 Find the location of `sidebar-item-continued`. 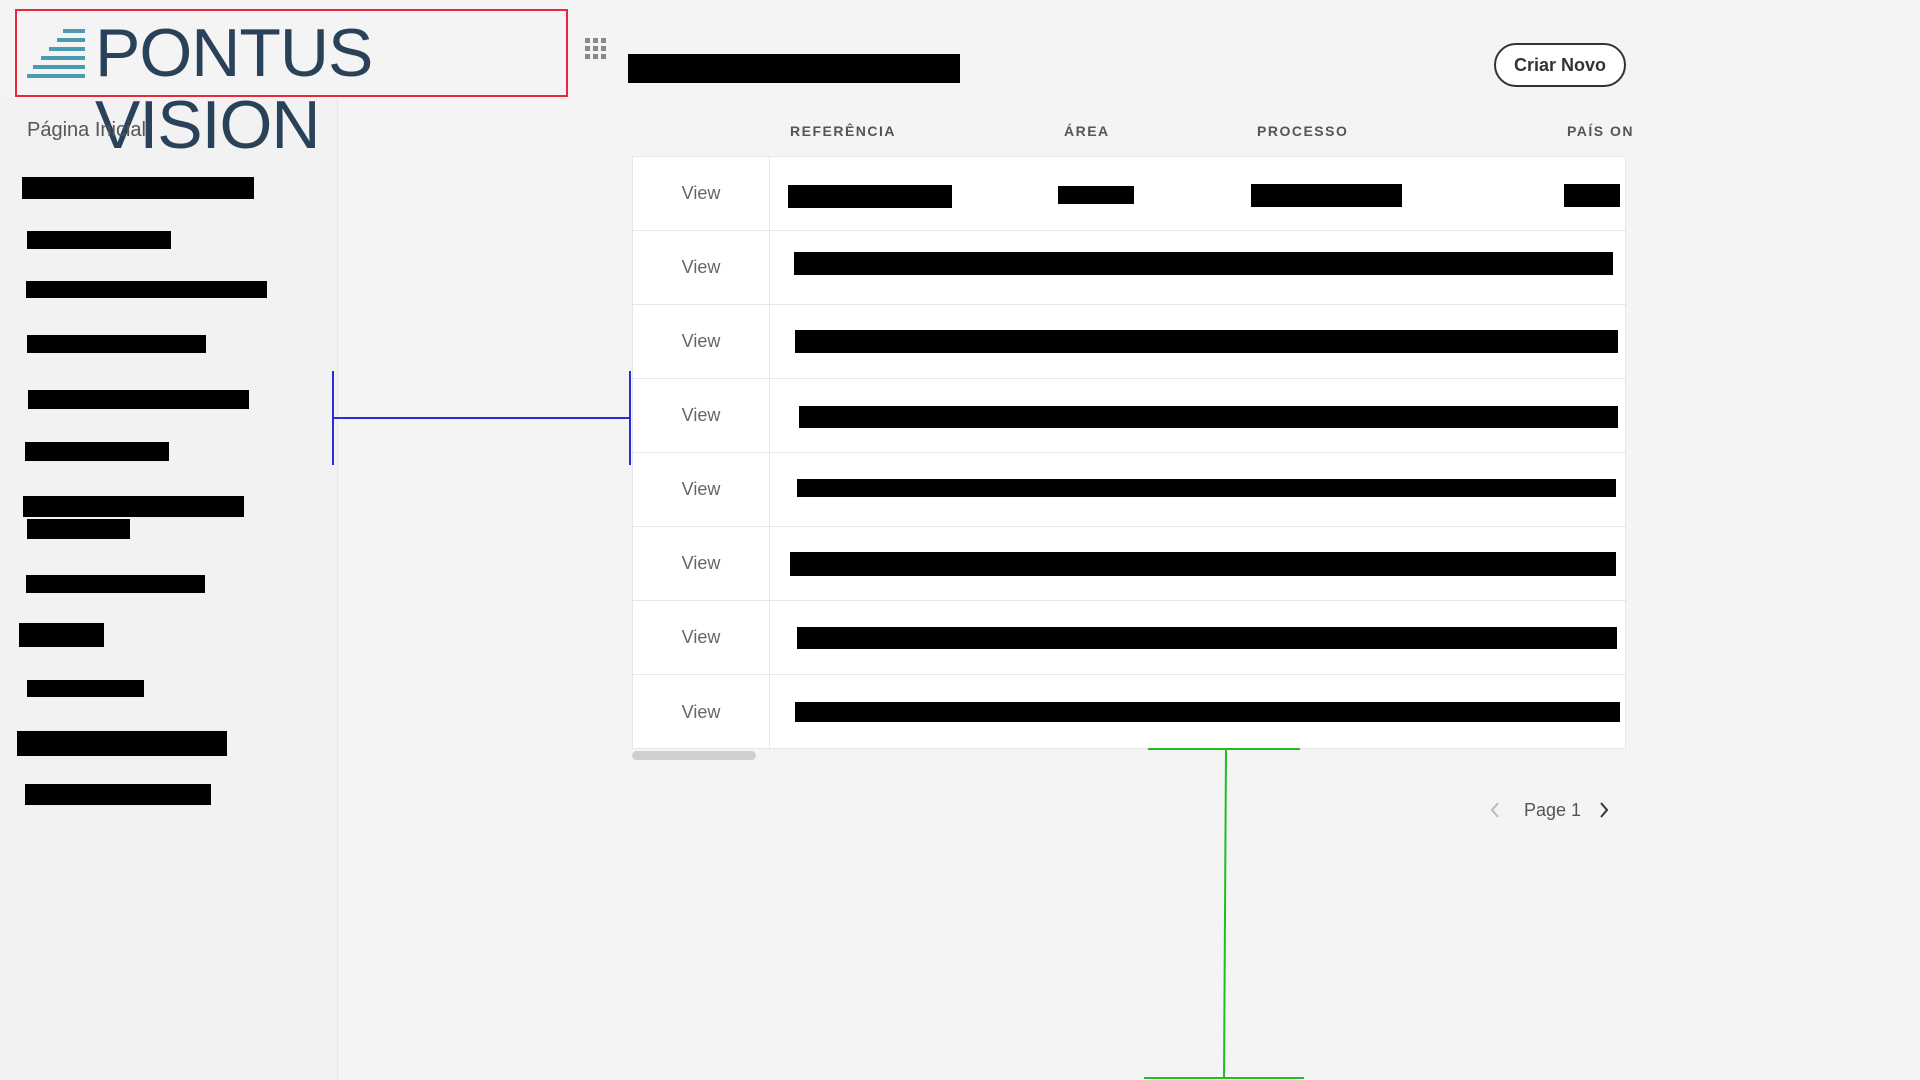

sidebar-item-continued is located at coordinates (78, 529).